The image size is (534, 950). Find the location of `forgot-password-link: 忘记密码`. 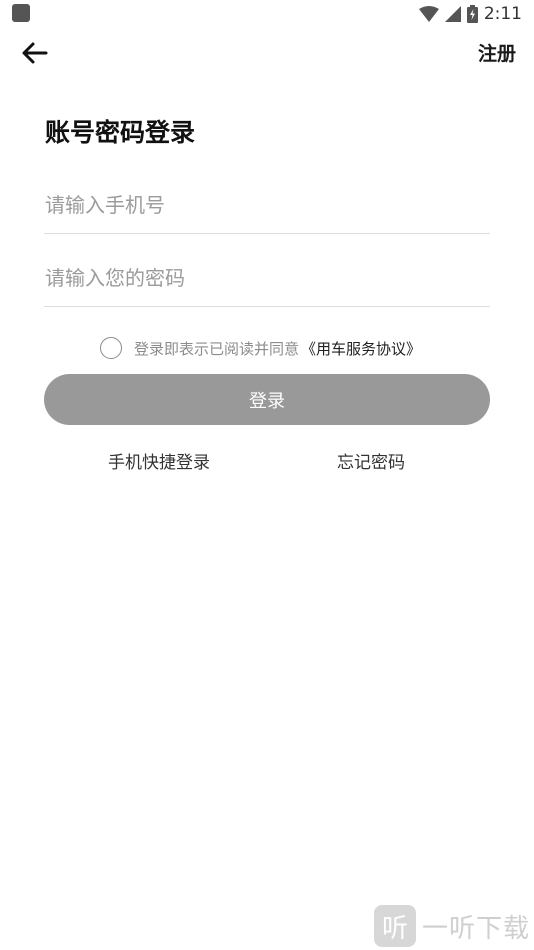

forgot-password-link: 忘记密码 is located at coordinates (371, 460).